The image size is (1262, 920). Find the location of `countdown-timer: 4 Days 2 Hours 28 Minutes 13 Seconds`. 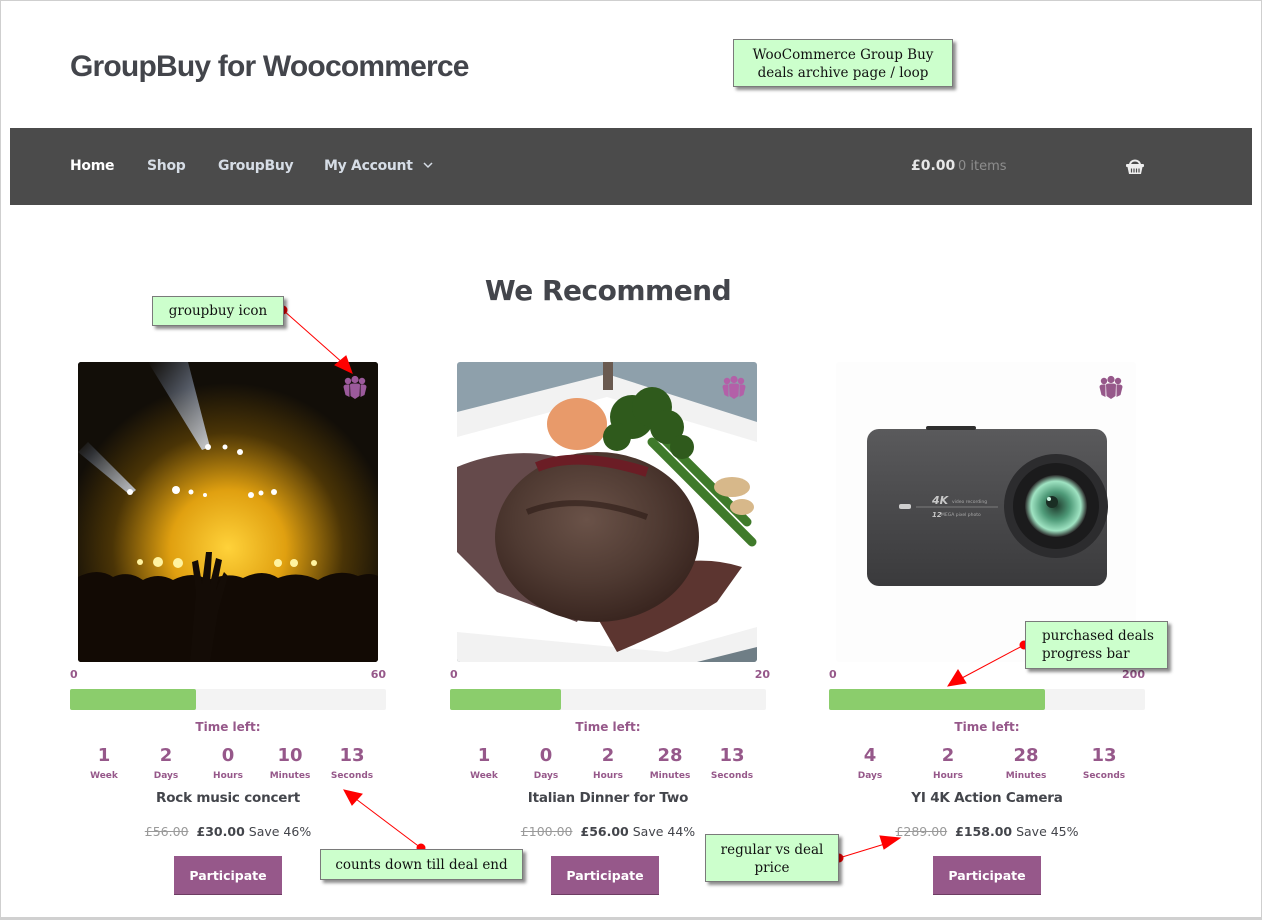

countdown-timer: 4 Days 2 Hours 28 Minutes 13 Seconds is located at coordinates (987, 763).